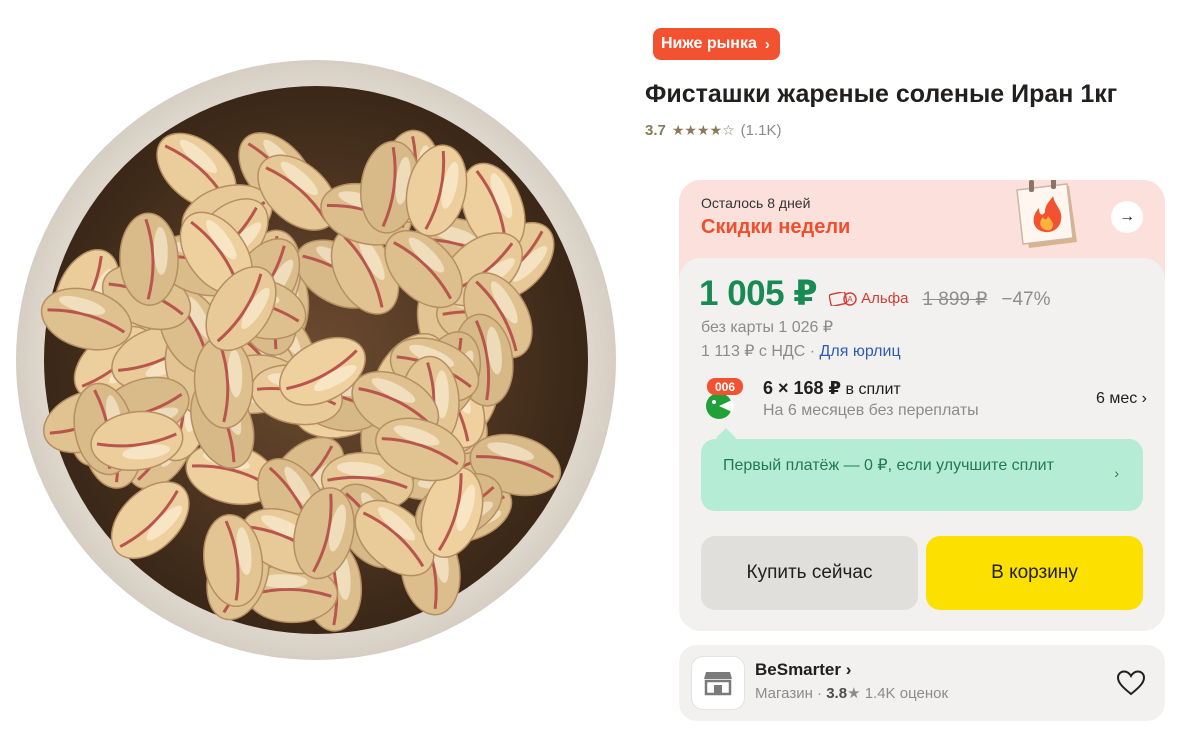  What do you see at coordinates (881, 94) in the screenshot?
I see `product-title: Фисташки жареные соленые Иран 1кг` at bounding box center [881, 94].